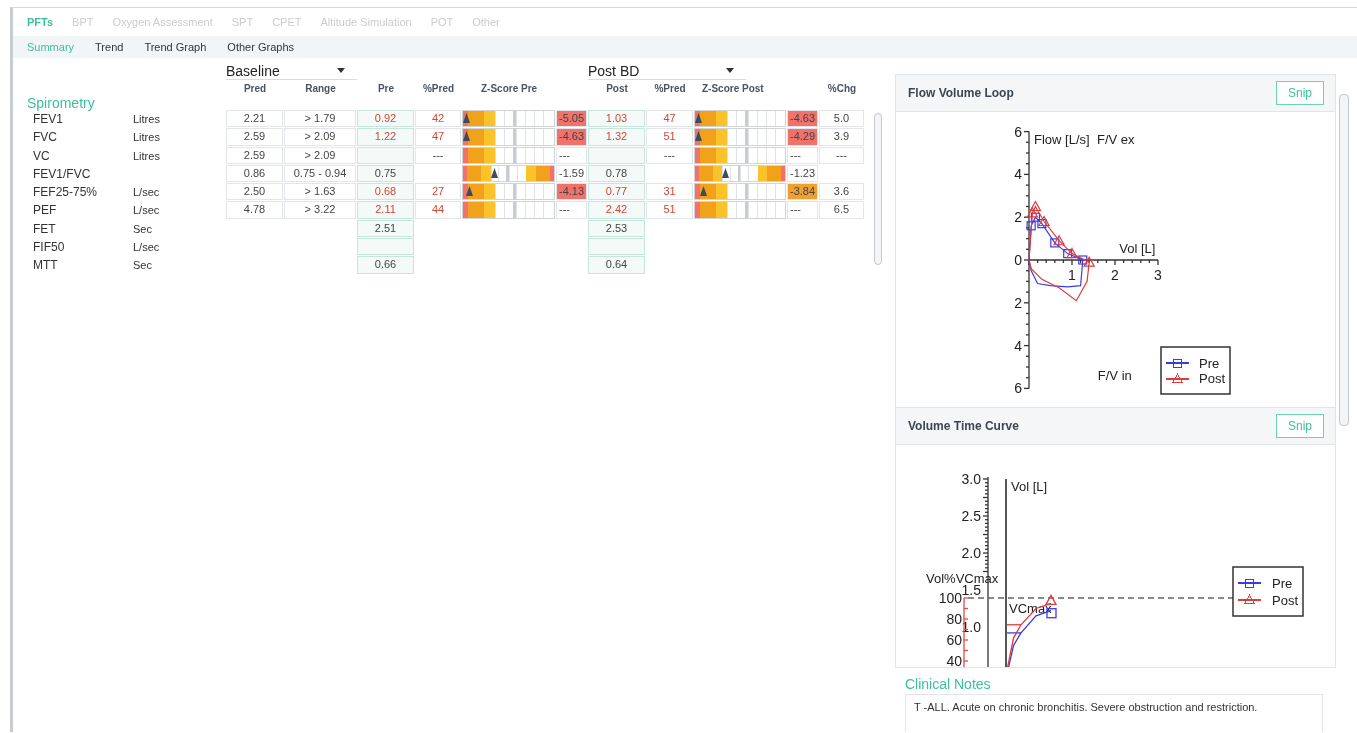 The image size is (1357, 733). Describe the element at coordinates (385, 119) in the screenshot. I see `table-cell: 0.92` at that location.